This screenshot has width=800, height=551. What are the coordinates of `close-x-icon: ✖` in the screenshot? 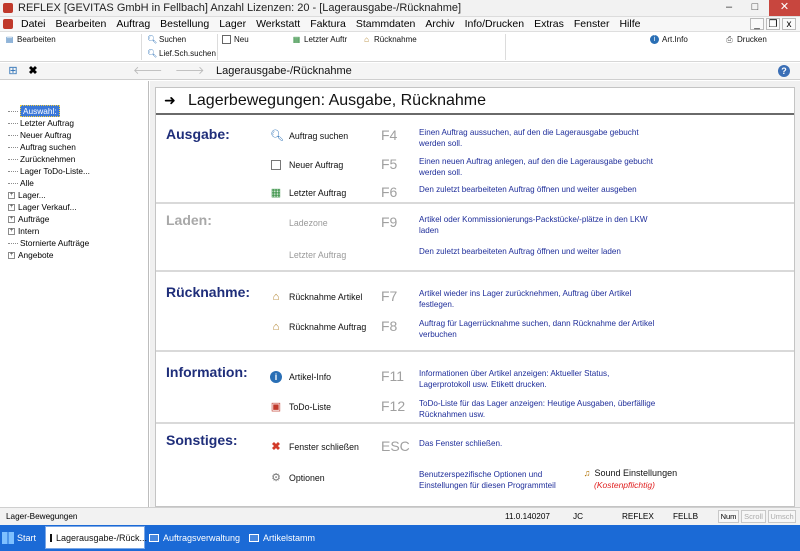 It's located at (33, 71).